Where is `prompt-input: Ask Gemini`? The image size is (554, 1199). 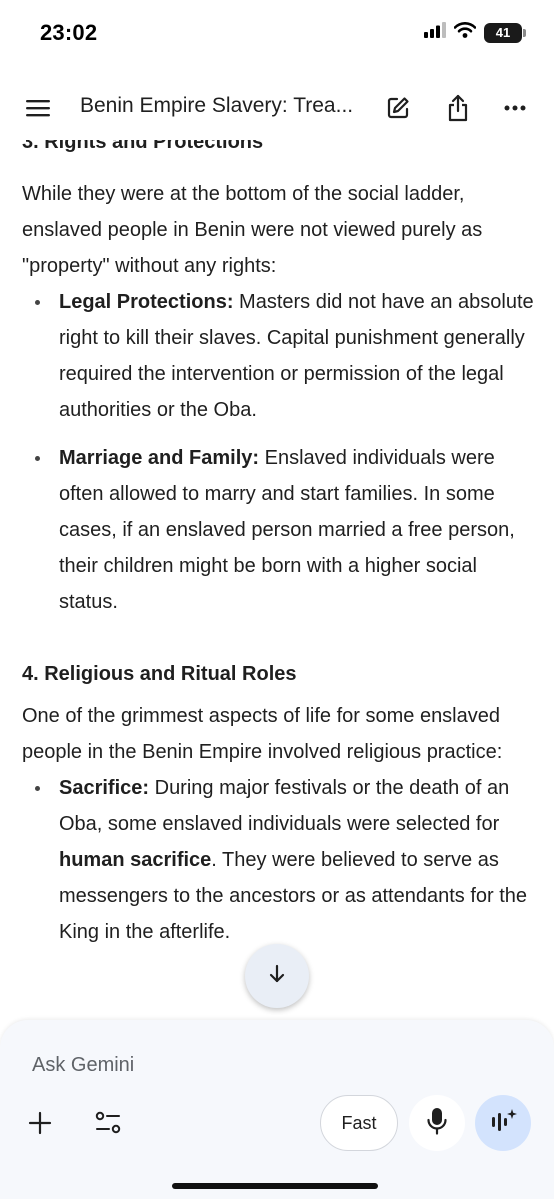 prompt-input: Ask Gemini is located at coordinates (83, 1065).